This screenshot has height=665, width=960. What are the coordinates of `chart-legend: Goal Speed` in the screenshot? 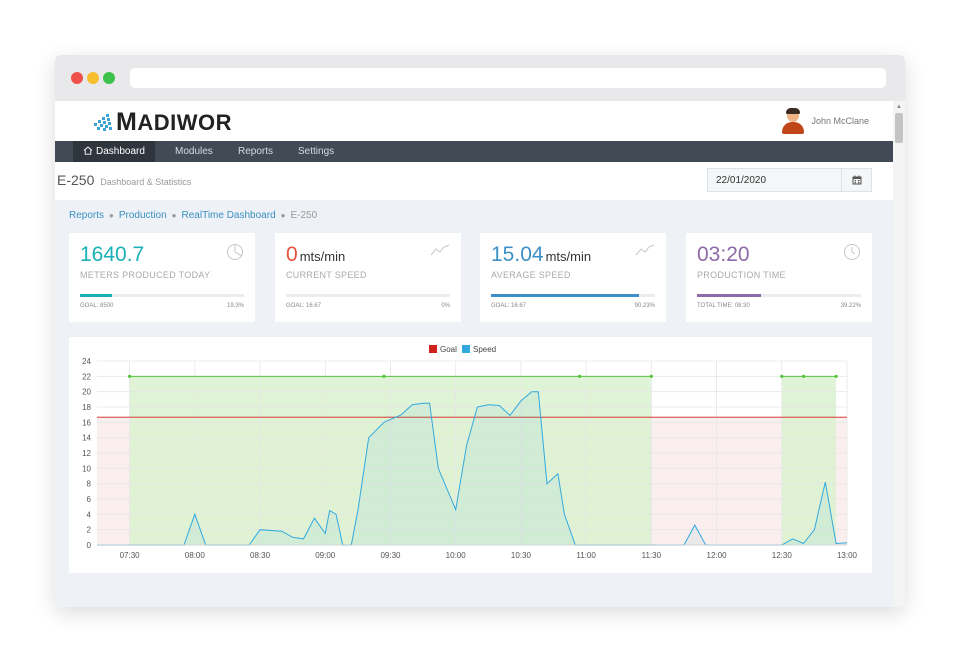 It's located at (462, 349).